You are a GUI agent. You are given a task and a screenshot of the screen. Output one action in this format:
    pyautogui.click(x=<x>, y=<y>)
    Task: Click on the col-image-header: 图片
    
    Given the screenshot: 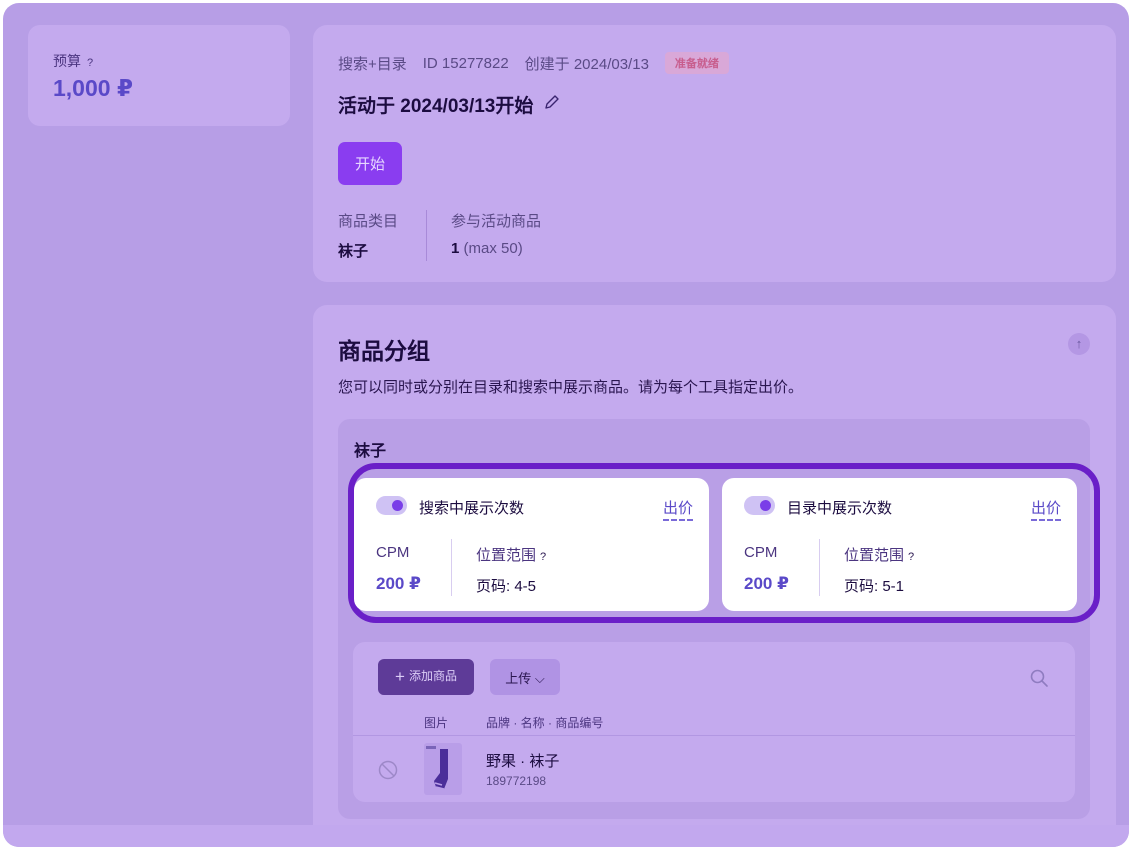 What is the action you would take?
    pyautogui.click(x=436, y=723)
    